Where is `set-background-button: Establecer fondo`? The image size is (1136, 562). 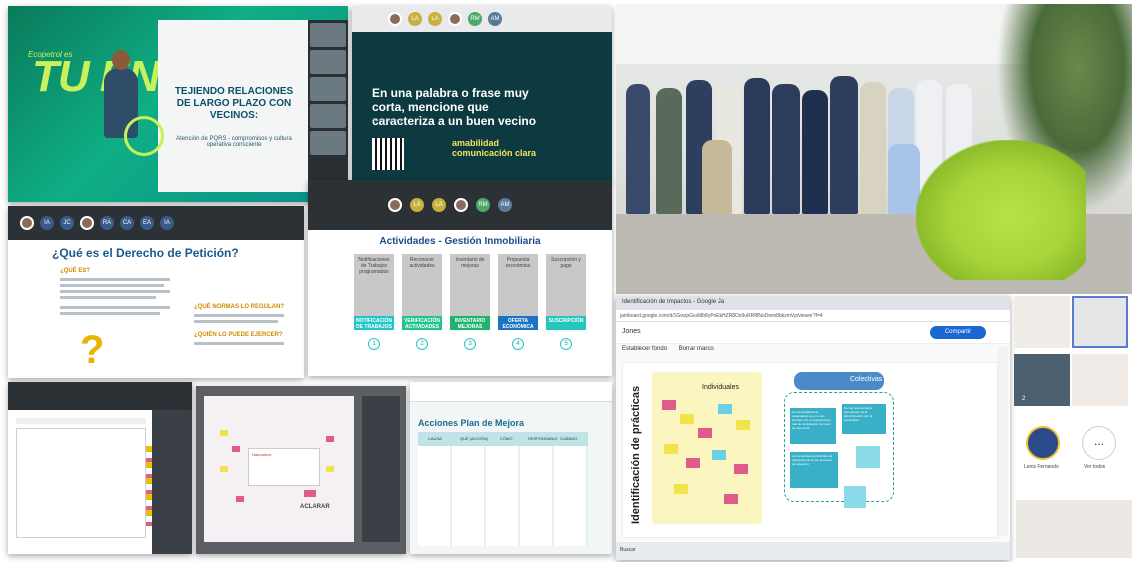 set-background-button: Establecer fondo is located at coordinates (644, 349).